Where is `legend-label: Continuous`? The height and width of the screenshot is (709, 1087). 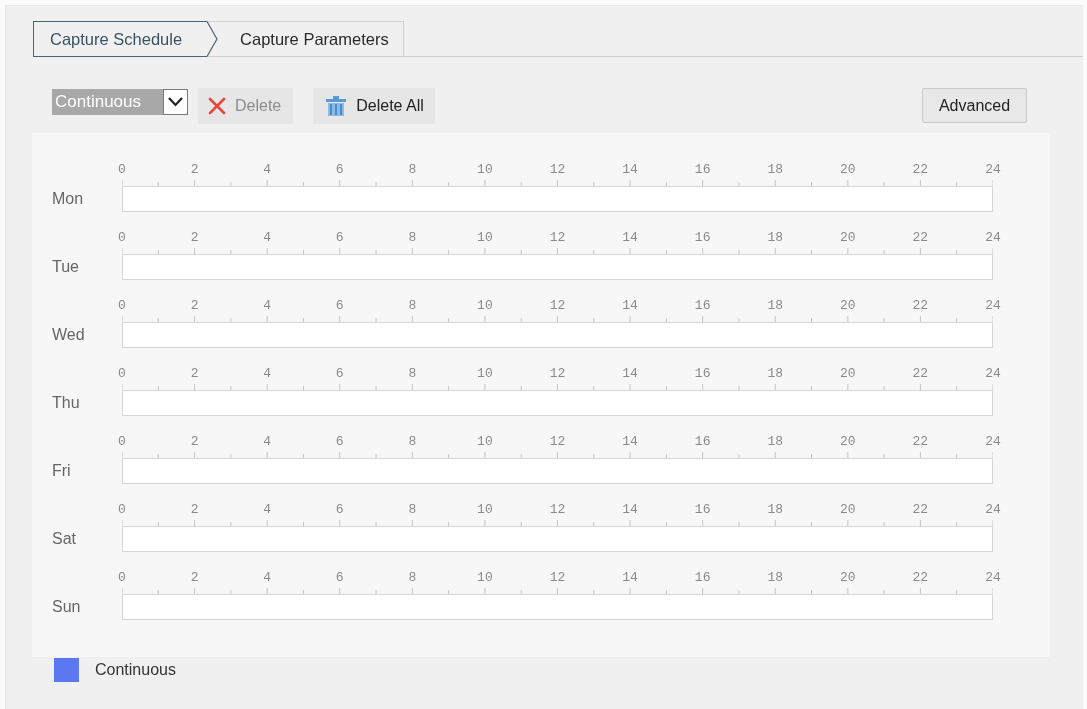
legend-label: Continuous is located at coordinates (135, 670).